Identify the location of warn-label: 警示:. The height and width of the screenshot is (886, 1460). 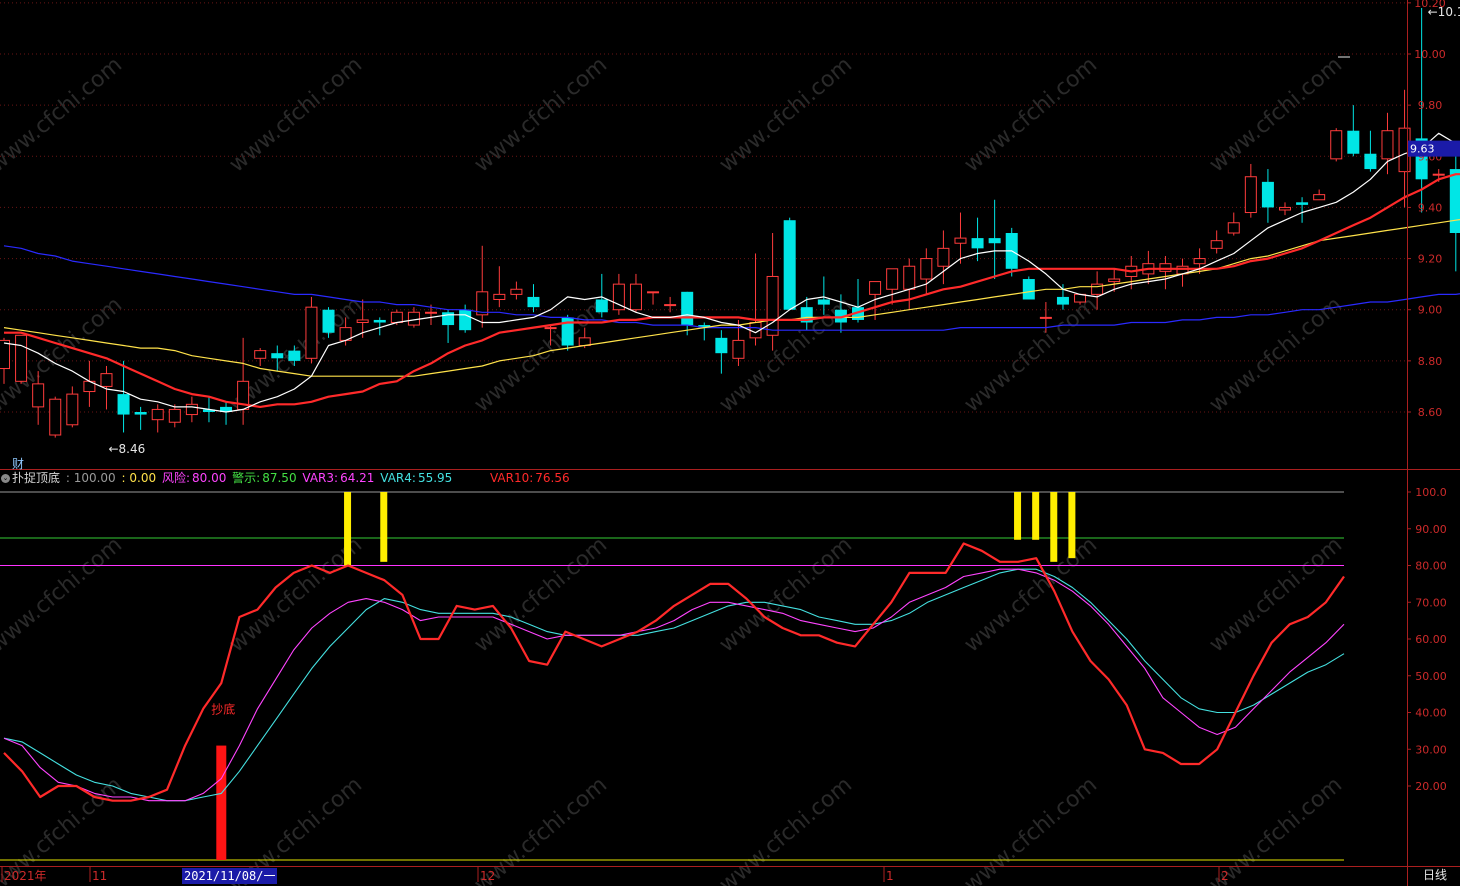
(246, 478).